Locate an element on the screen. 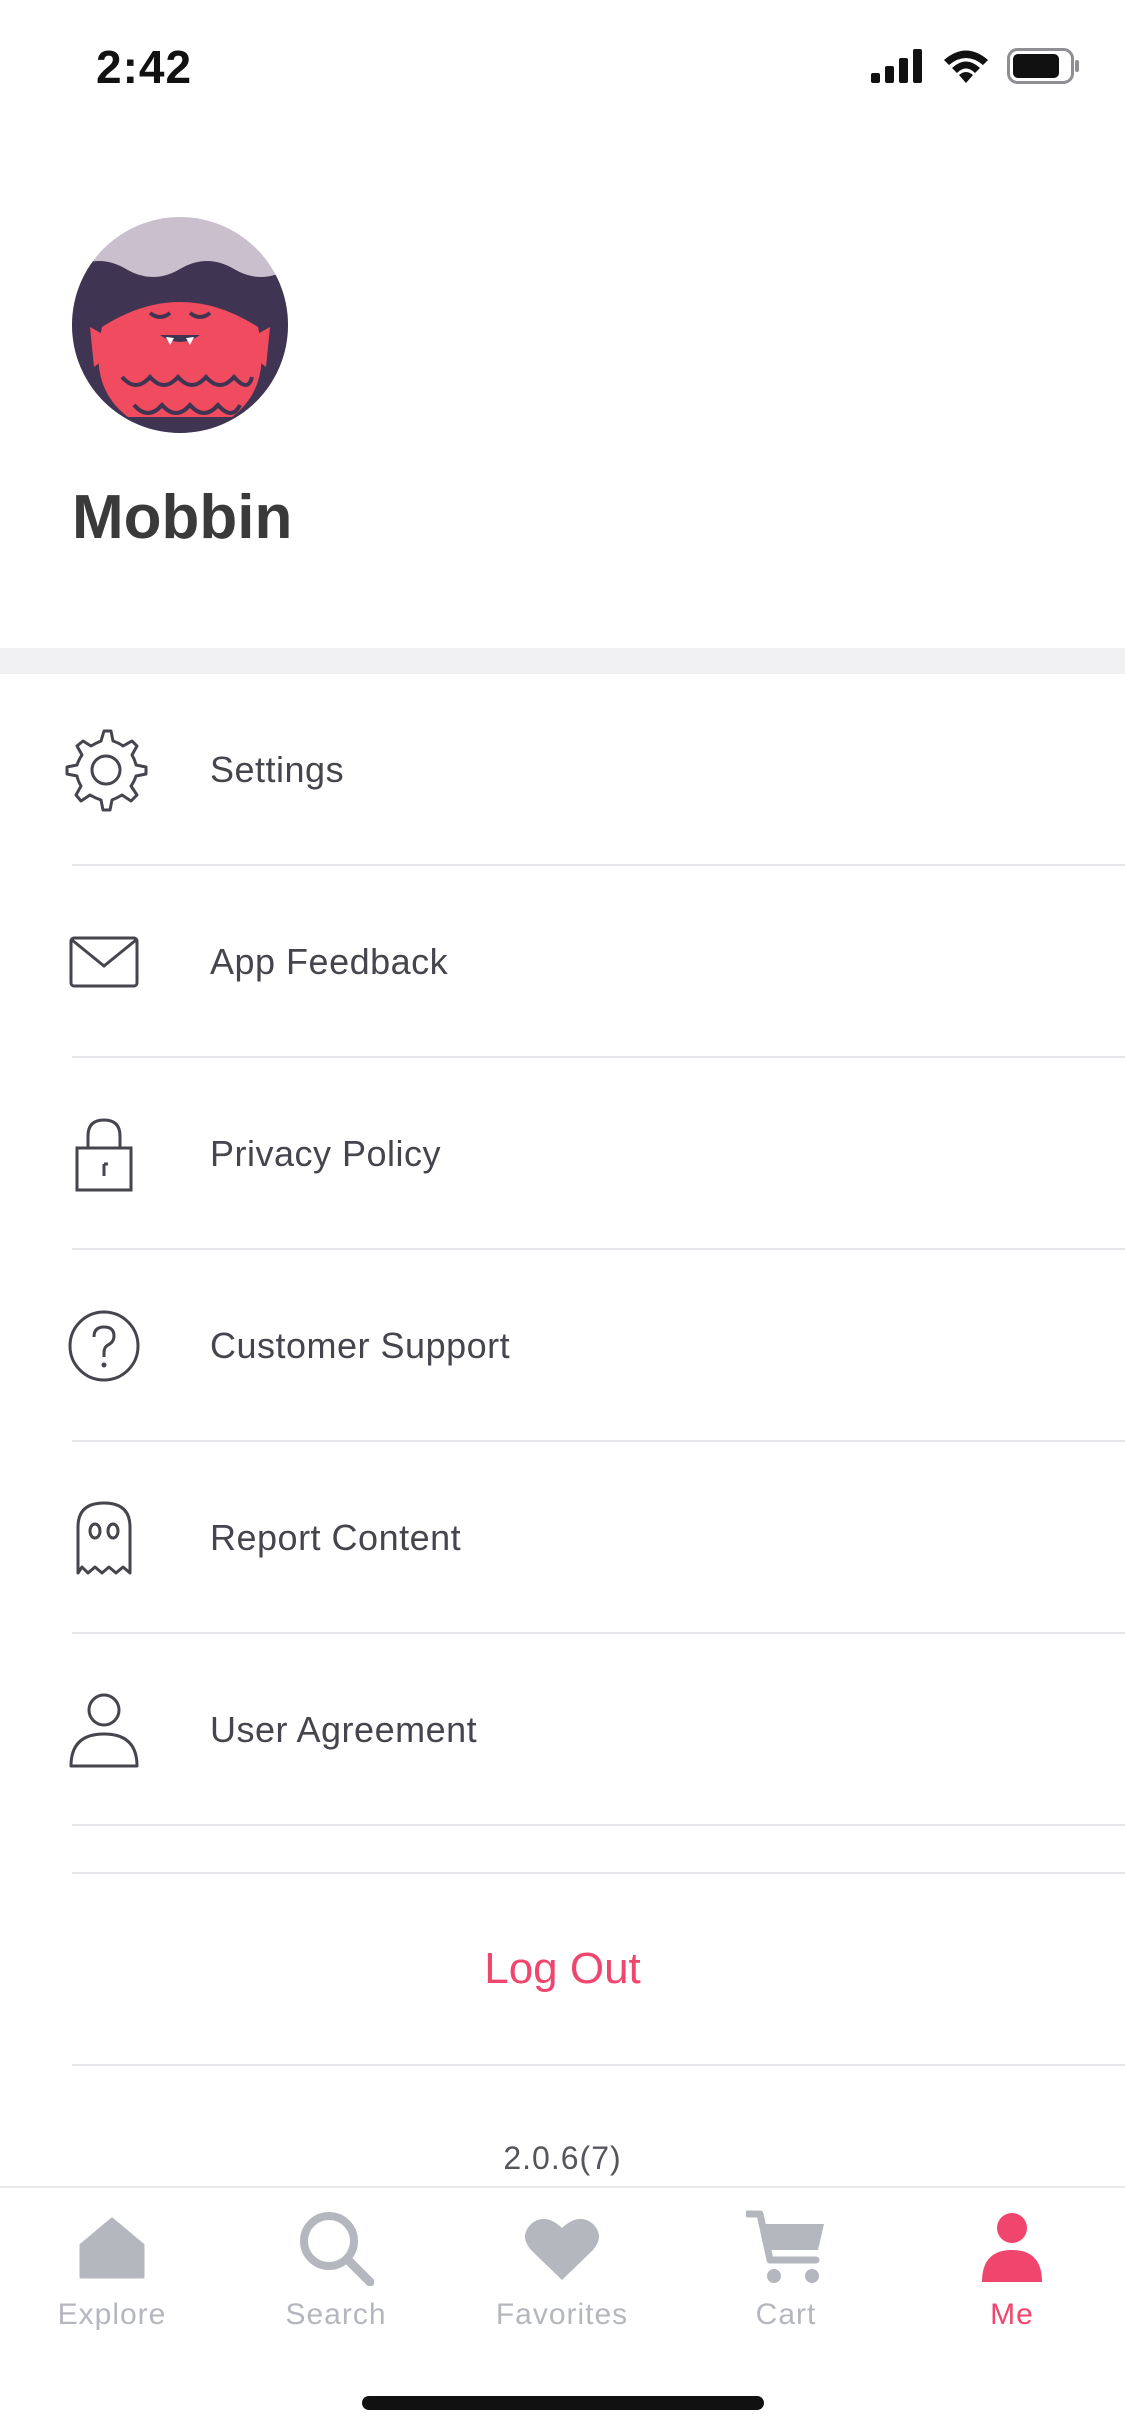  menu-item-label: Customer Support is located at coordinates (360, 1345).